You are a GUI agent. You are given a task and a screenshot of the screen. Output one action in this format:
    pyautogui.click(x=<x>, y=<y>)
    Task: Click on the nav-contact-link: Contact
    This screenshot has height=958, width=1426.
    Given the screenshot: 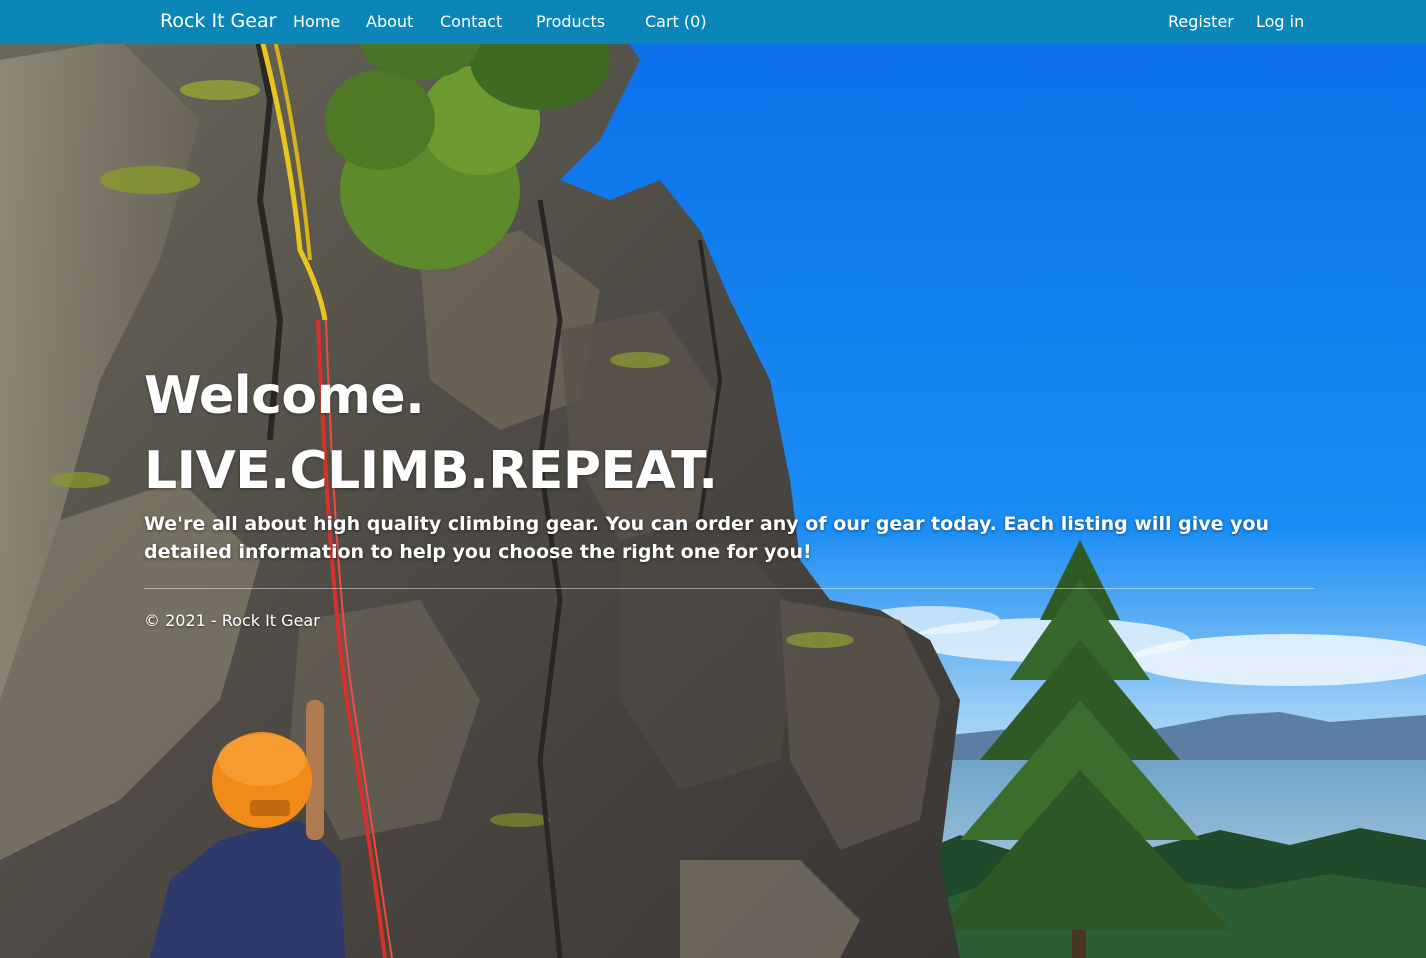 What is the action you would take?
    pyautogui.click(x=471, y=21)
    